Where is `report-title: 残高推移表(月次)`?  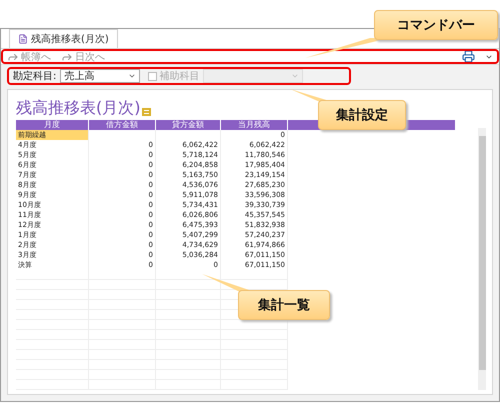 report-title: 残高推移表(月次) is located at coordinates (78, 108).